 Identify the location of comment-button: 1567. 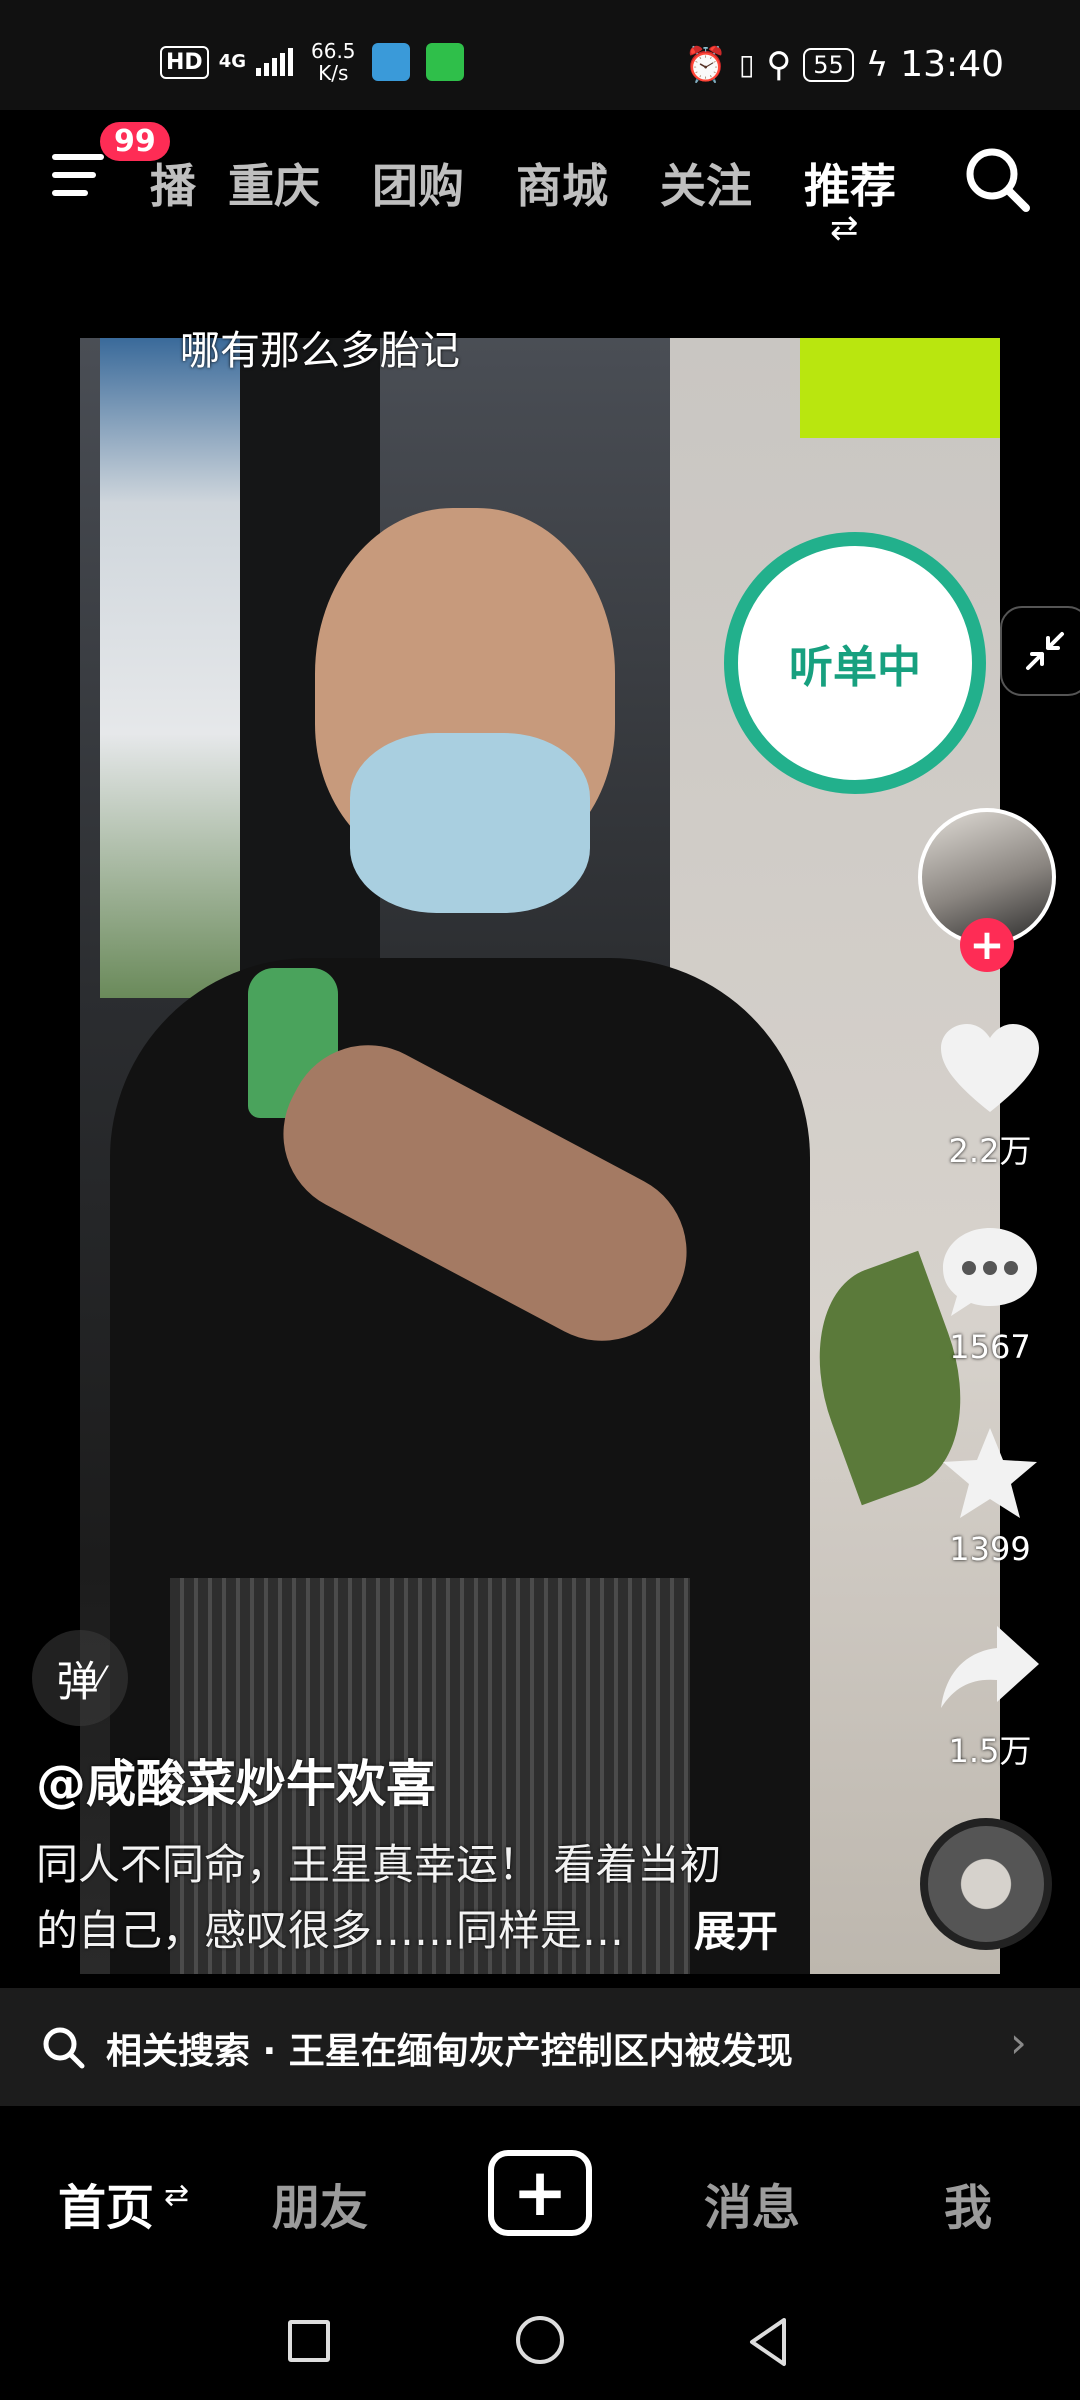
(990, 1294).